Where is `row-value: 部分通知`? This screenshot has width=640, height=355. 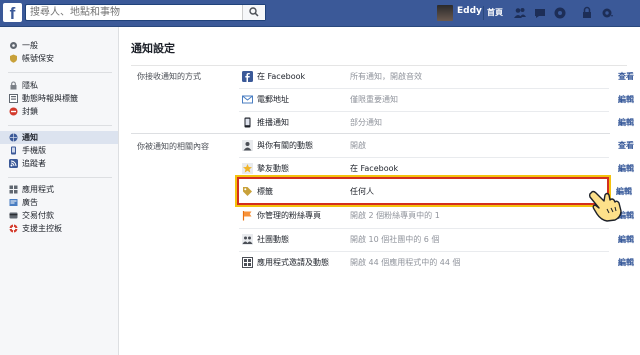 row-value: 部分通知 is located at coordinates (366, 122).